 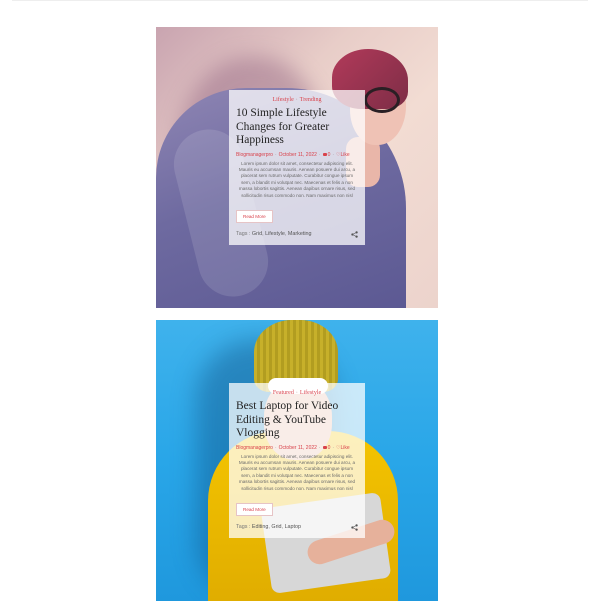 I want to click on tag-link: Lifestyle, so click(x=275, y=234).